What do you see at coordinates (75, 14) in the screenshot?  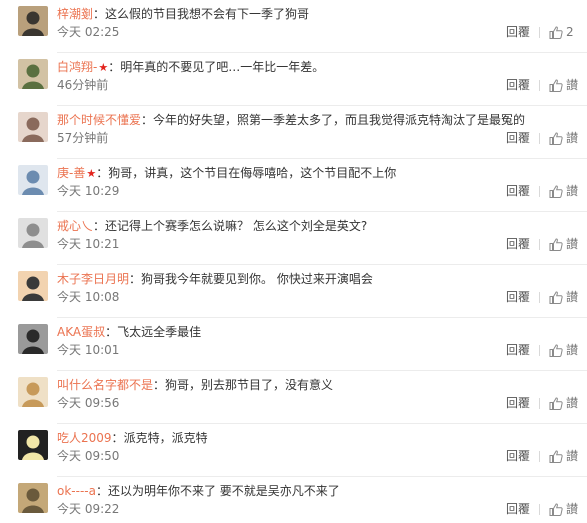 I see `comment-username: 梓潮剗` at bounding box center [75, 14].